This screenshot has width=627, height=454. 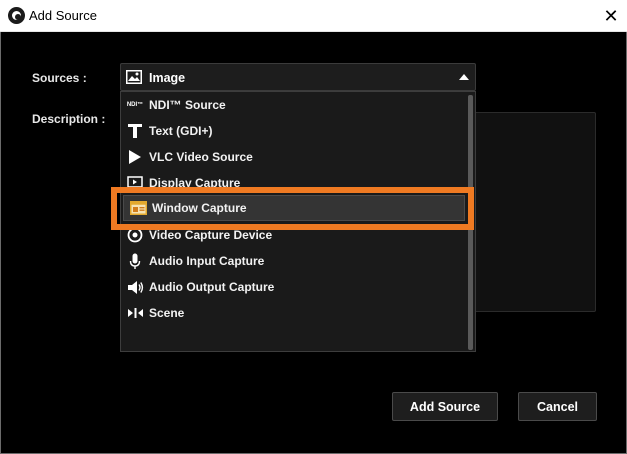 I want to click on dropdown-item-label: Video Capture Device, so click(x=211, y=235).